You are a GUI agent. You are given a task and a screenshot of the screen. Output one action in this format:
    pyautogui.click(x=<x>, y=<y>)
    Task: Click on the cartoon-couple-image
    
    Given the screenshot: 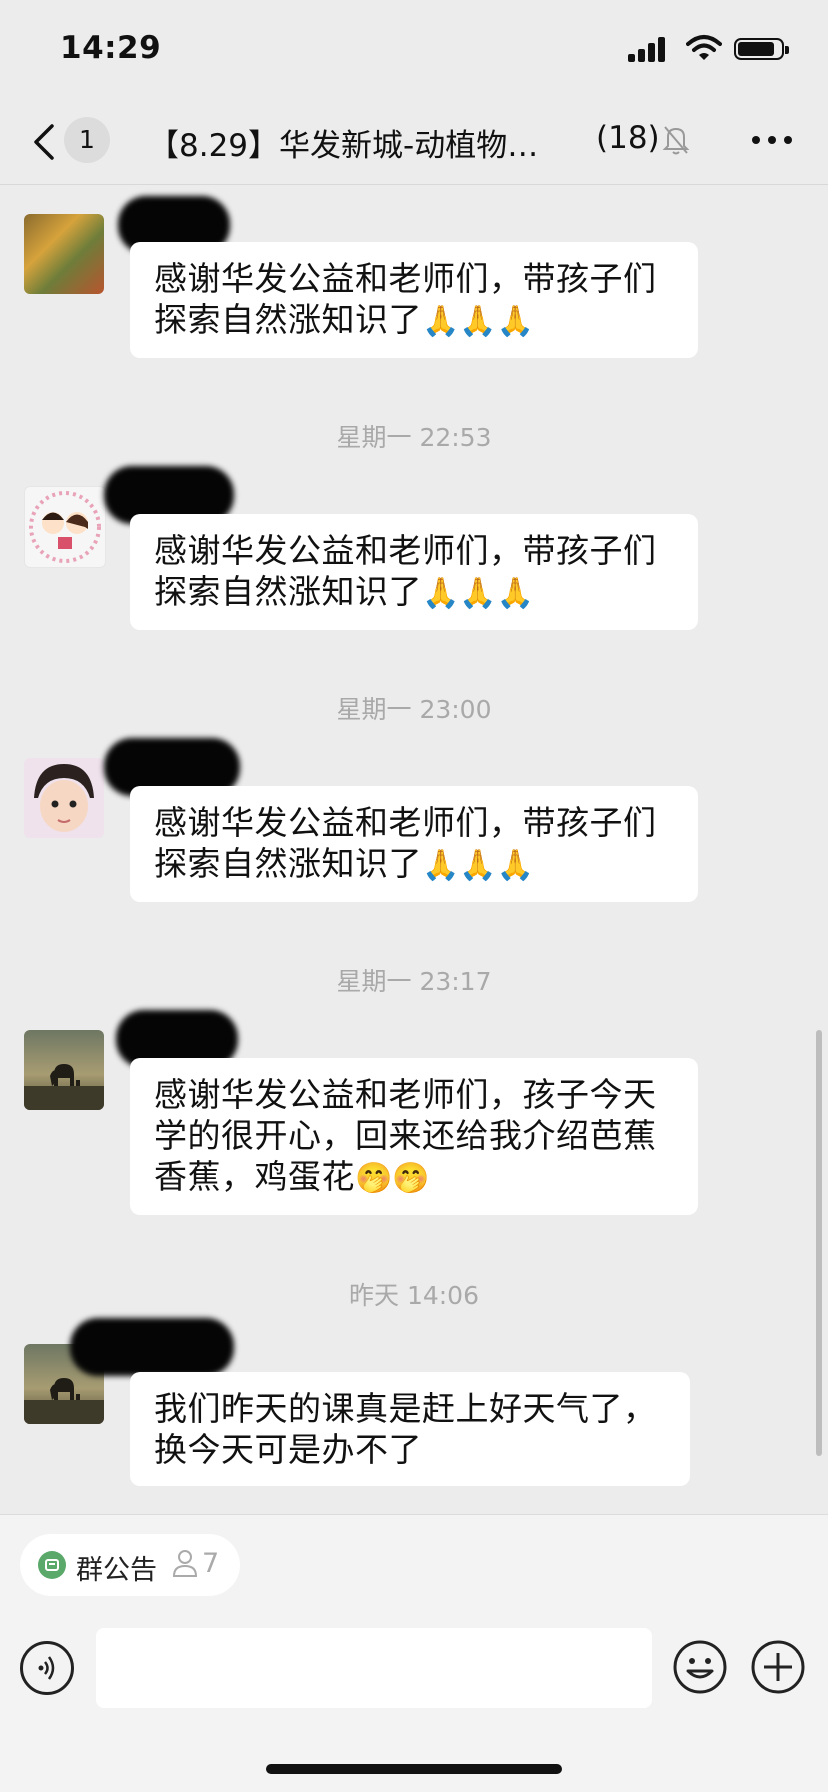 What is the action you would take?
    pyautogui.click(x=65, y=527)
    